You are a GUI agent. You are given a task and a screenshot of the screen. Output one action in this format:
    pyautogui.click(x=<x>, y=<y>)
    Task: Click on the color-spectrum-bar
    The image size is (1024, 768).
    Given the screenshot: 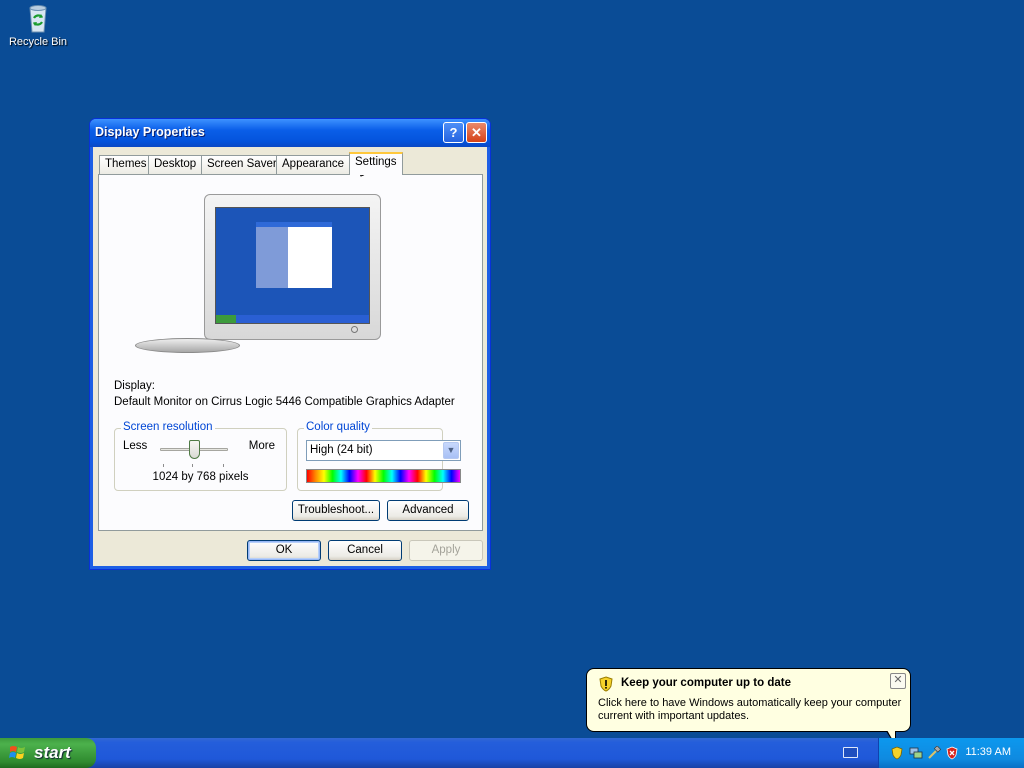 What is the action you would take?
    pyautogui.click(x=383, y=476)
    